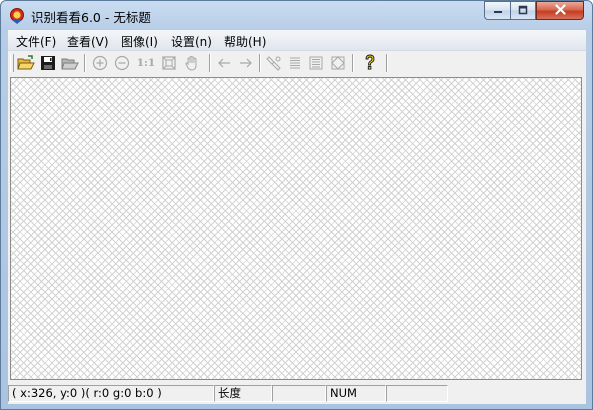  I want to click on actual-size-icon: 1:1, so click(146, 63).